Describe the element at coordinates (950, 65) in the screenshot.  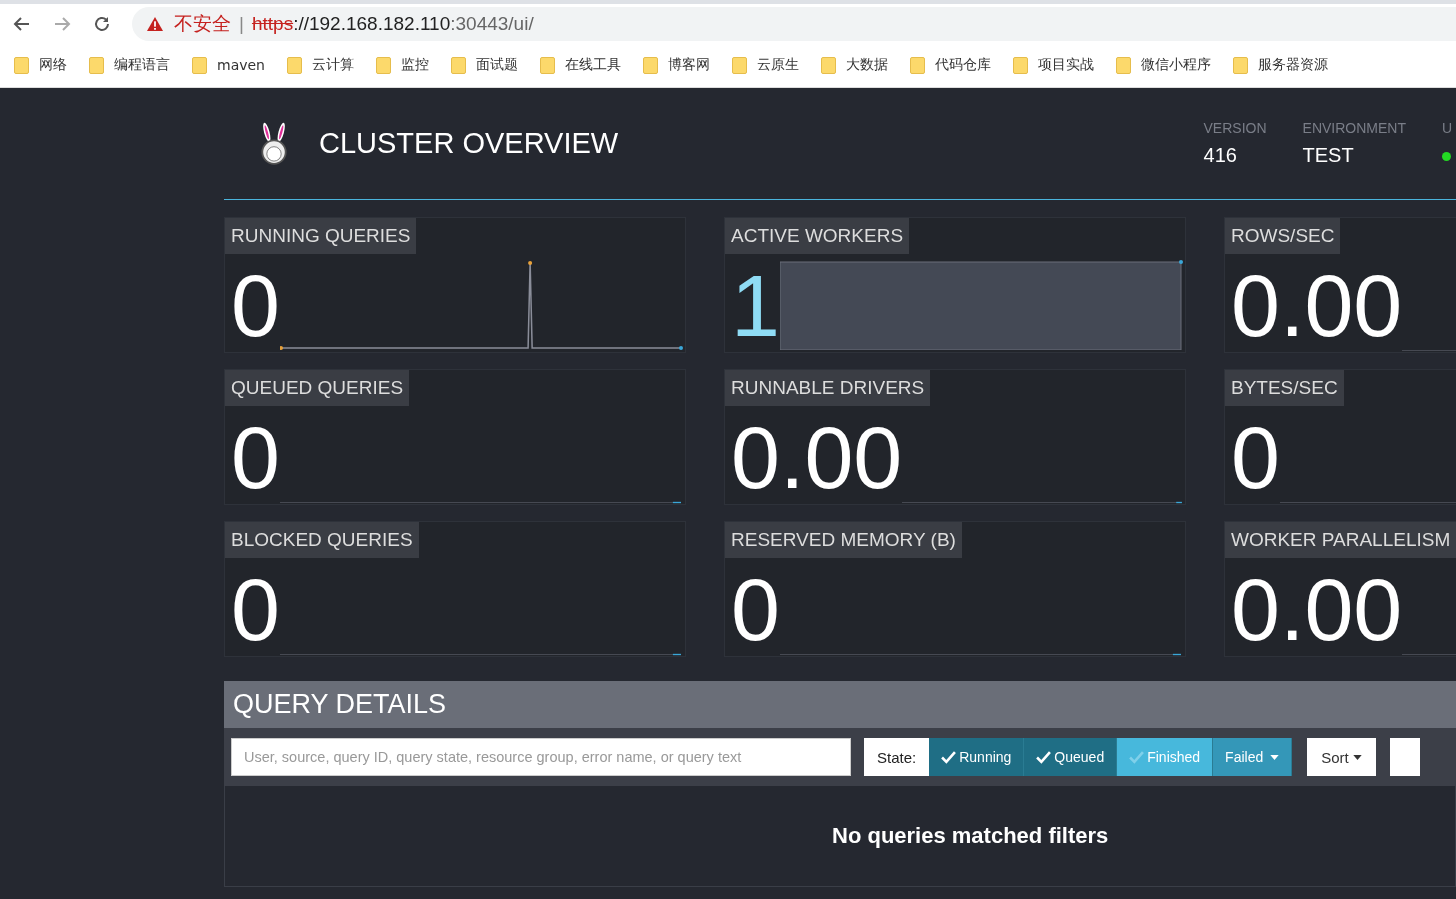
I see `bookmark: 代码仓库` at that location.